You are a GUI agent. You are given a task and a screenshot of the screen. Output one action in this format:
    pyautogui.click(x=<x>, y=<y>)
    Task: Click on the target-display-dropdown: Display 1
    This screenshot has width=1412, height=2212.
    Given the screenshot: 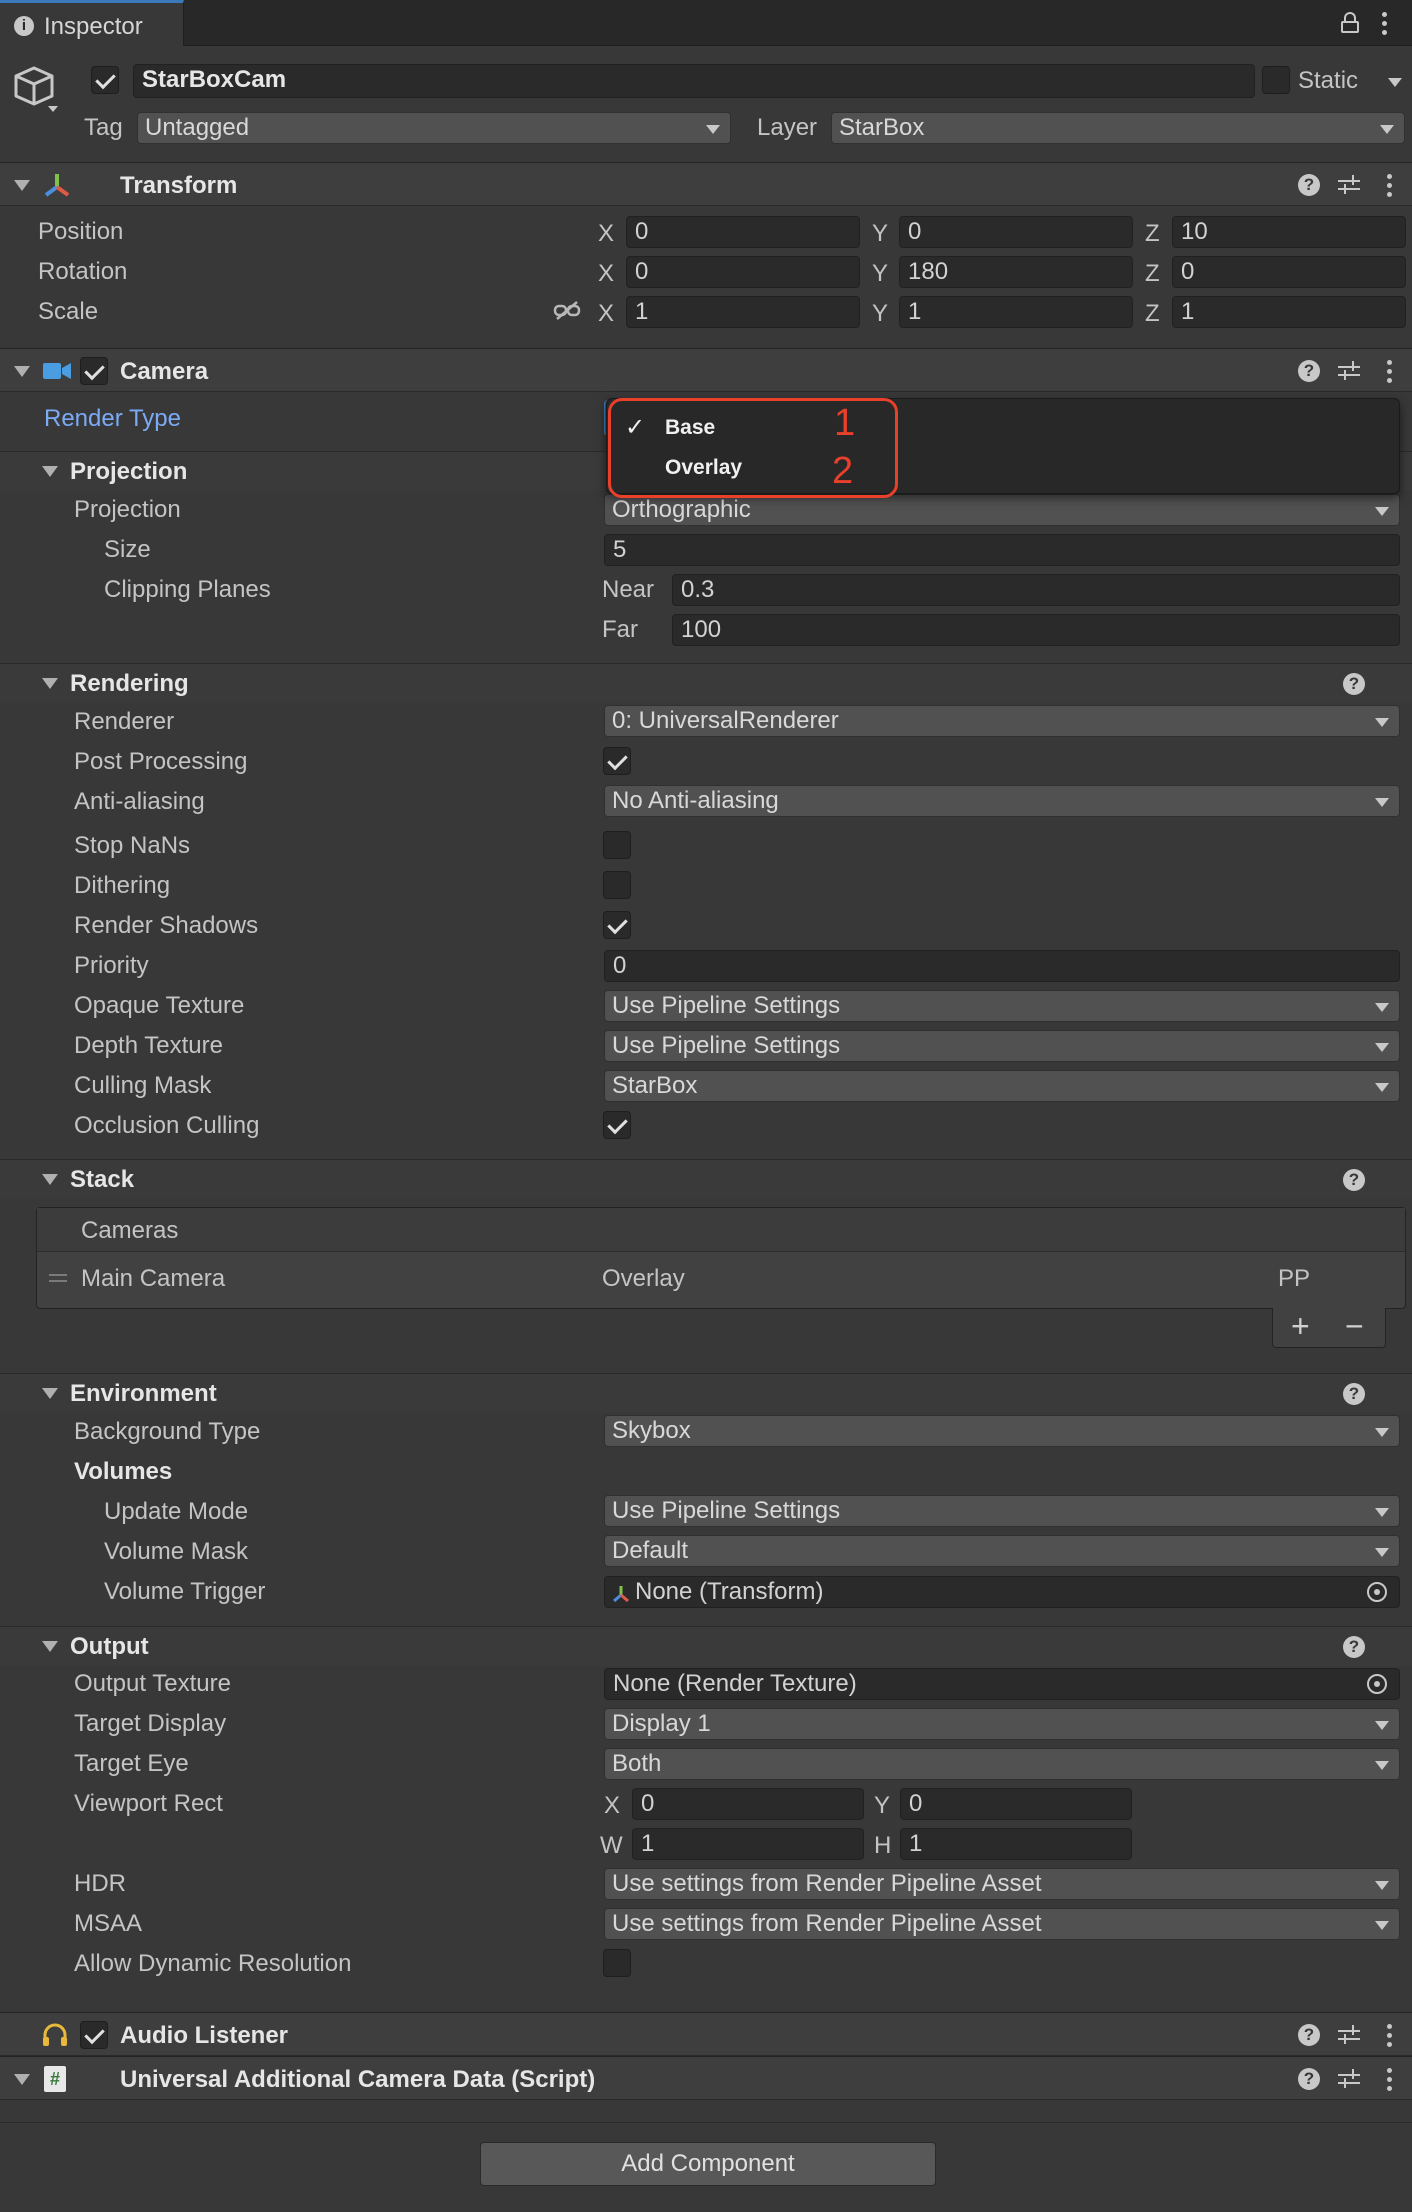 What is the action you would take?
    pyautogui.click(x=1002, y=1724)
    